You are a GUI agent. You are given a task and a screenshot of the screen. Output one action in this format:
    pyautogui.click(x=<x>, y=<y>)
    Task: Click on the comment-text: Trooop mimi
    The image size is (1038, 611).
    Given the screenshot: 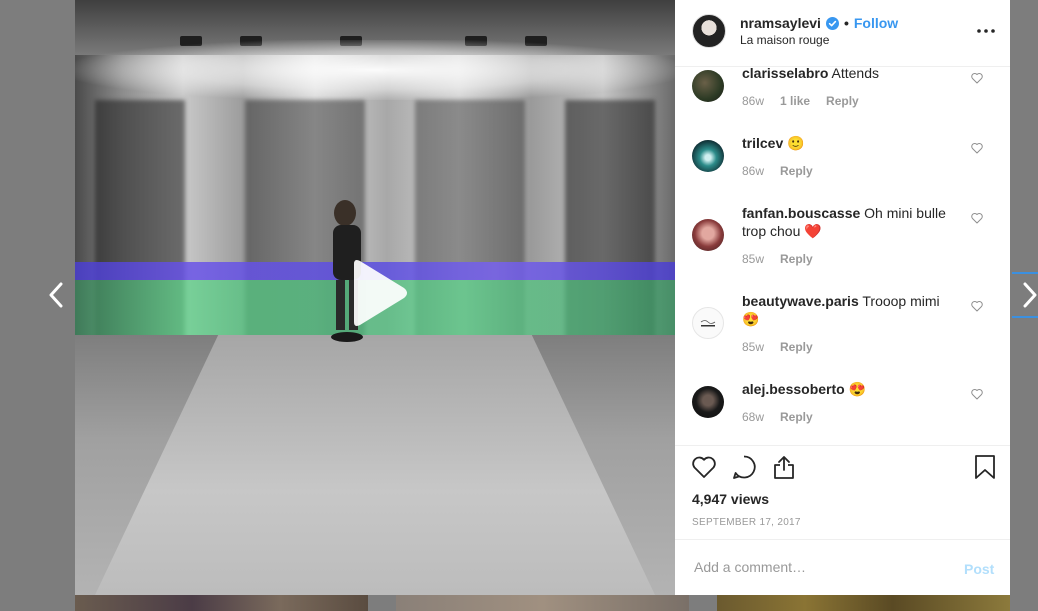 What is the action you would take?
    pyautogui.click(x=901, y=301)
    